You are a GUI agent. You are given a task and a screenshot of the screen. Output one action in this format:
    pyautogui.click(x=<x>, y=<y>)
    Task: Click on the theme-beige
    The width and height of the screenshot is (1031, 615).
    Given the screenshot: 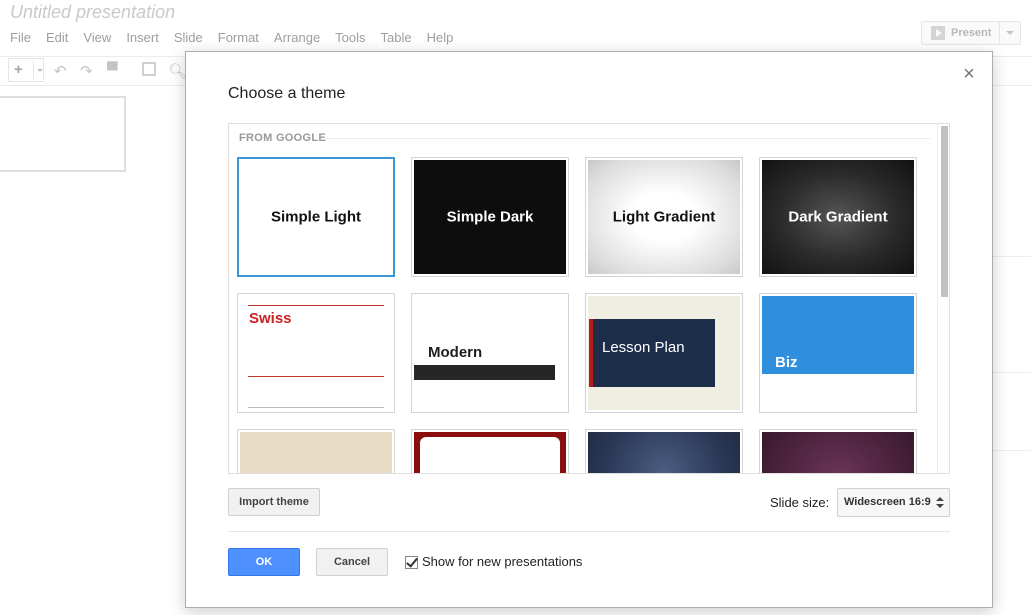 What is the action you would take?
    pyautogui.click(x=316, y=451)
    